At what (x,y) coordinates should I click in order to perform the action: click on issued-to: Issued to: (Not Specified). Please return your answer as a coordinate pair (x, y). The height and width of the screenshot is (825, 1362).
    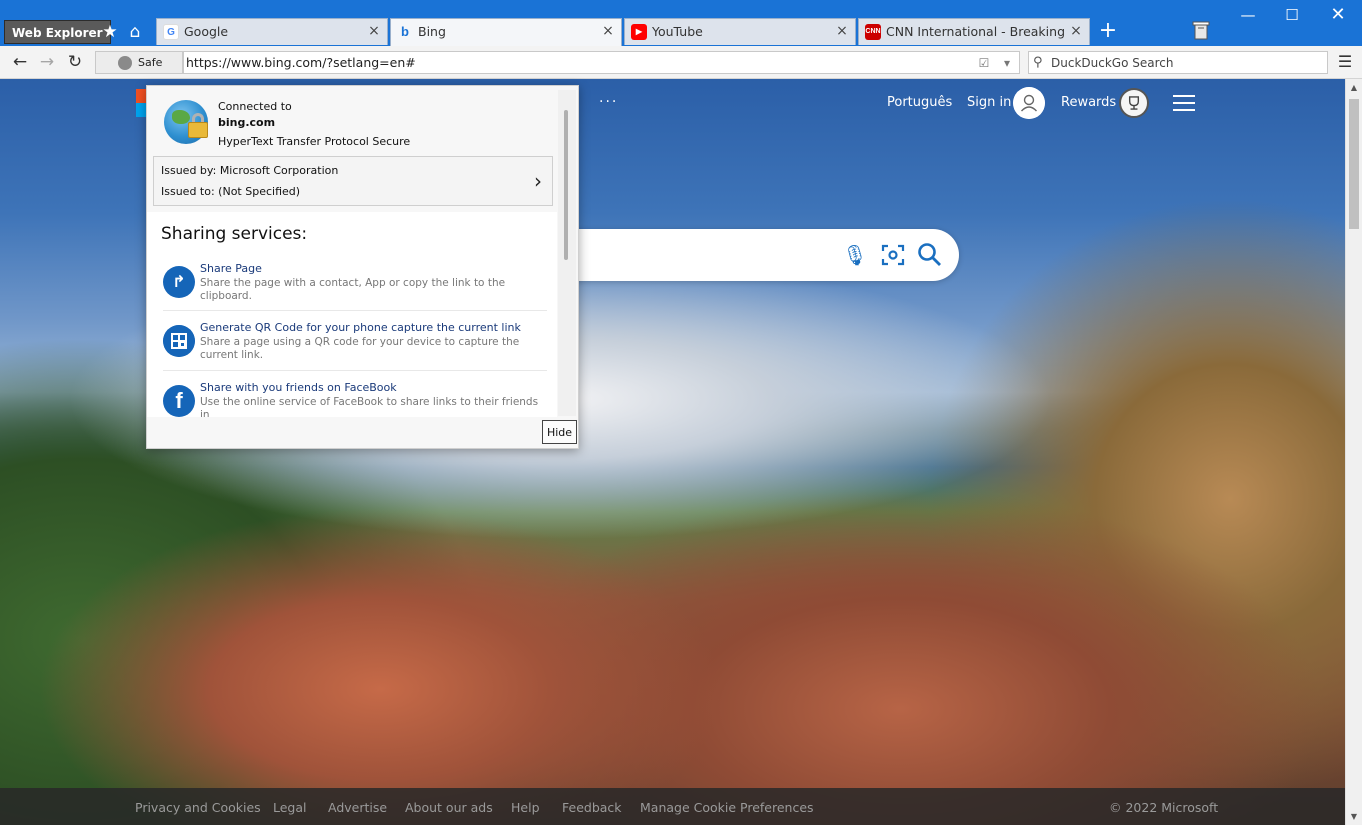
    Looking at the image, I should click on (231, 191).